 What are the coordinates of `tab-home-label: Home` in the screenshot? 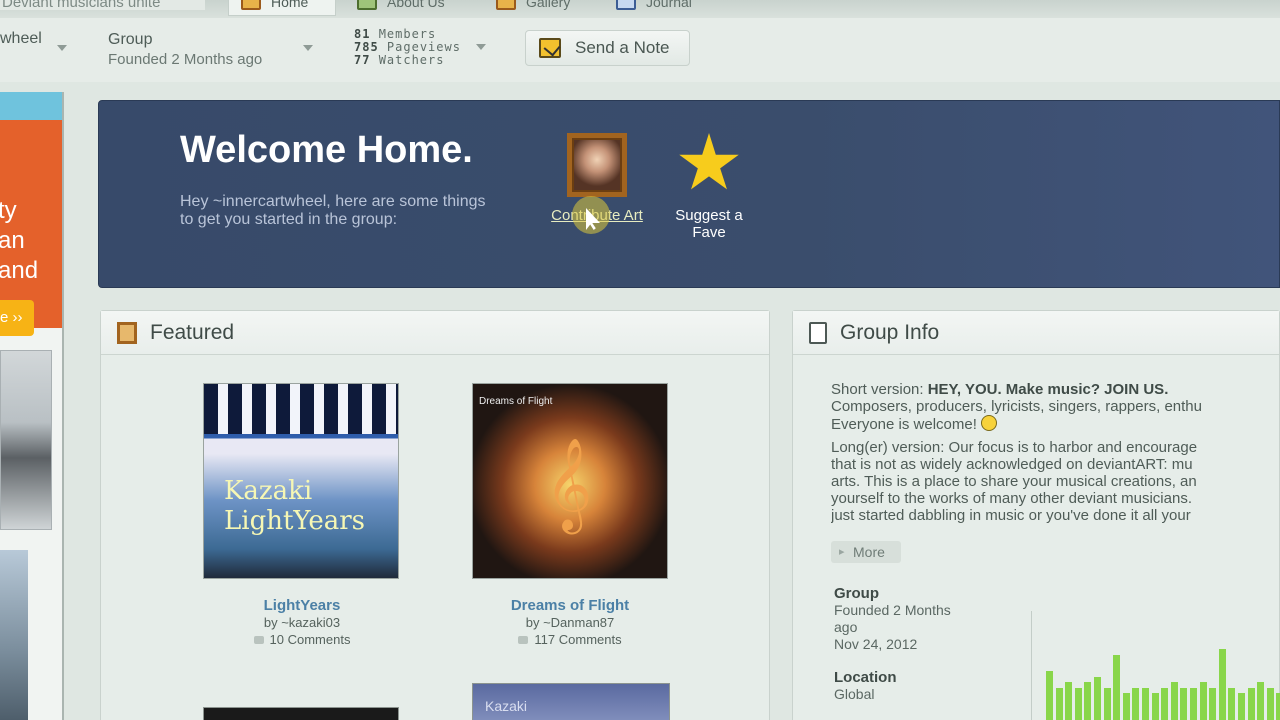 It's located at (290, 5).